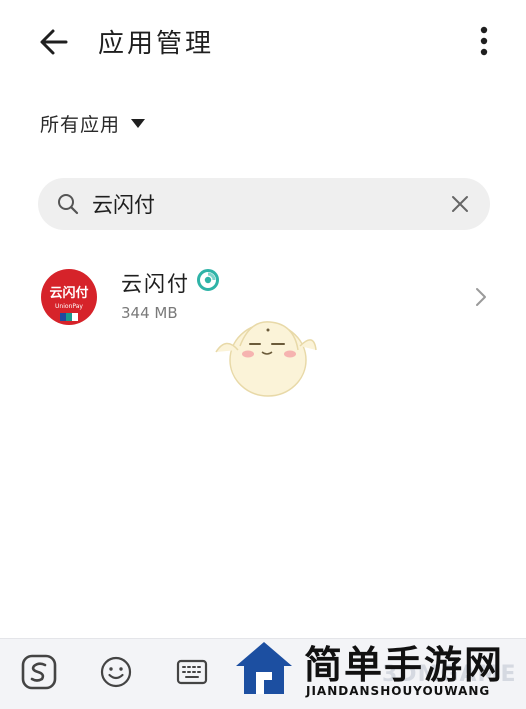 This screenshot has height=709, width=526. Describe the element at coordinates (484, 42) in the screenshot. I see `more-vertical-icon` at that location.